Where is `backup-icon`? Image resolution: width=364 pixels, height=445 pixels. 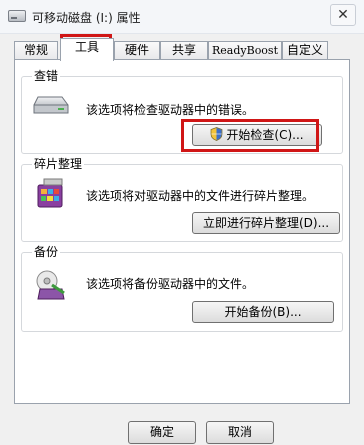
backup-icon is located at coordinates (50, 285).